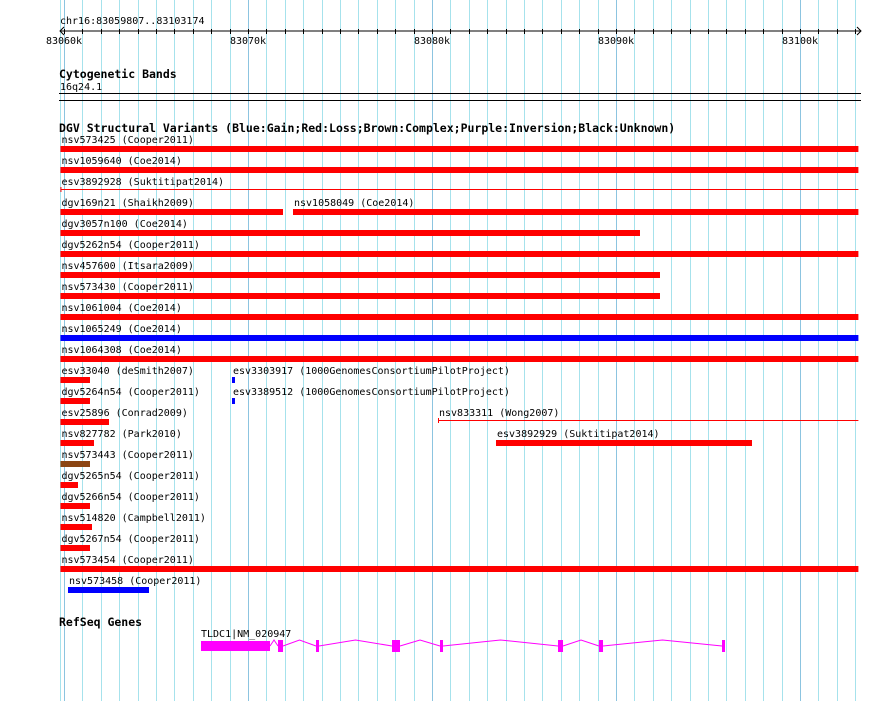  What do you see at coordinates (127, 140) in the screenshot?
I see `sv-feature-label: nsv573425 (Cooper2011)` at bounding box center [127, 140].